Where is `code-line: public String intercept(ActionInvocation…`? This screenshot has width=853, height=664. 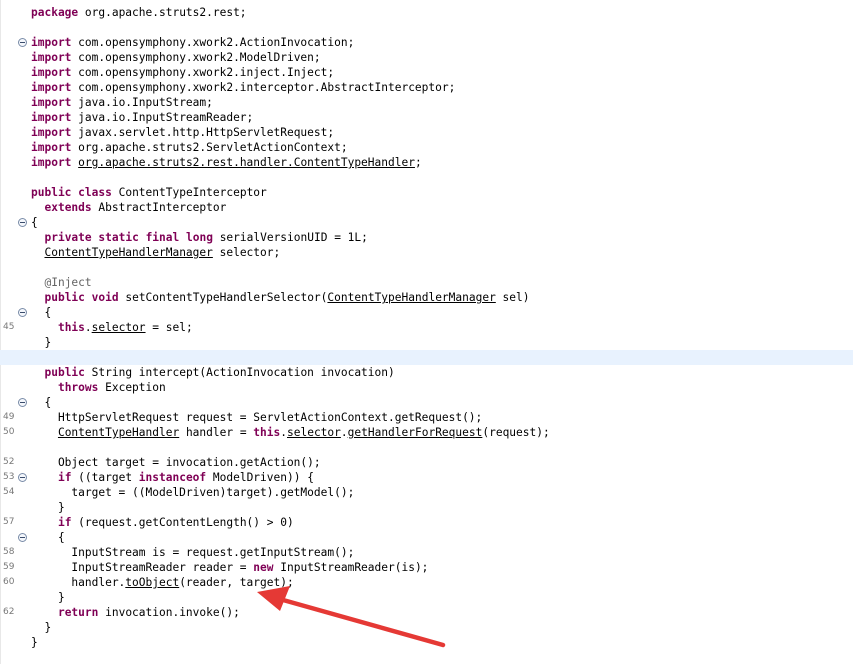
code-line: public String intercept(ActionInvocation… is located at coordinates (426, 372).